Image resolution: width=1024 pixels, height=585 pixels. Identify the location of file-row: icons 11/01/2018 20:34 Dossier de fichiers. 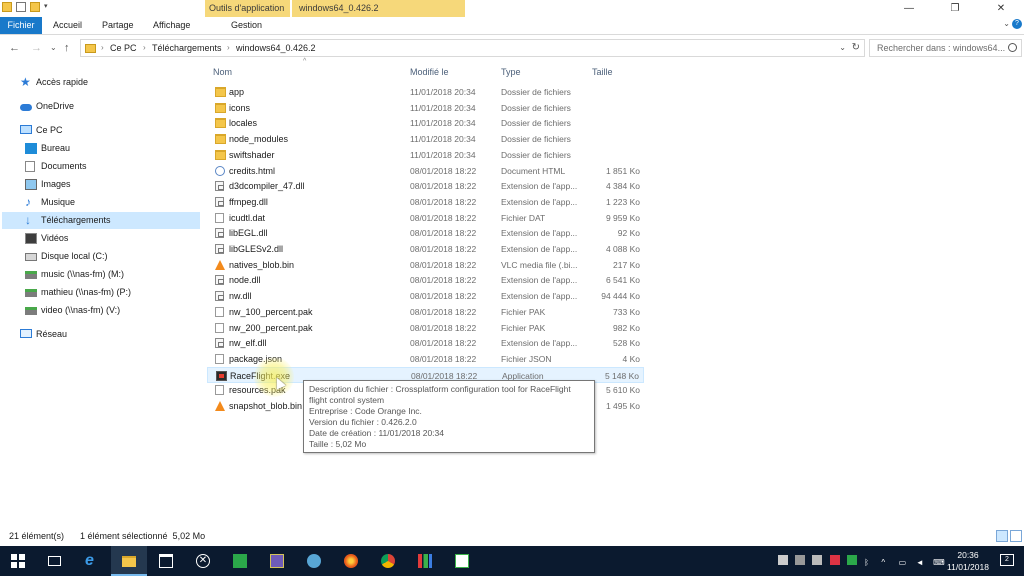
(425, 108).